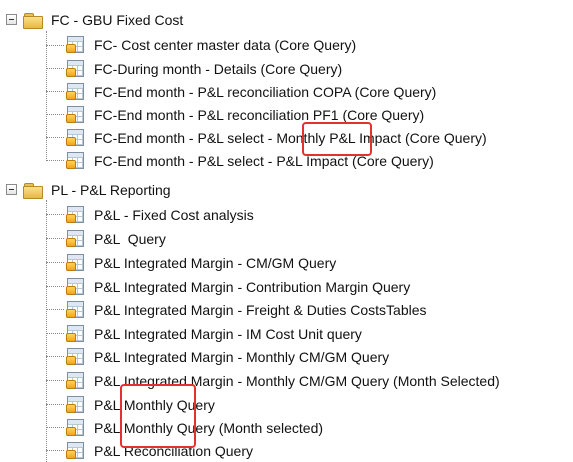 The width and height of the screenshot is (573, 462). What do you see at coordinates (209, 427) in the screenshot?
I see `tree-item-label: P&L Monthly Query (Month selected)` at bounding box center [209, 427].